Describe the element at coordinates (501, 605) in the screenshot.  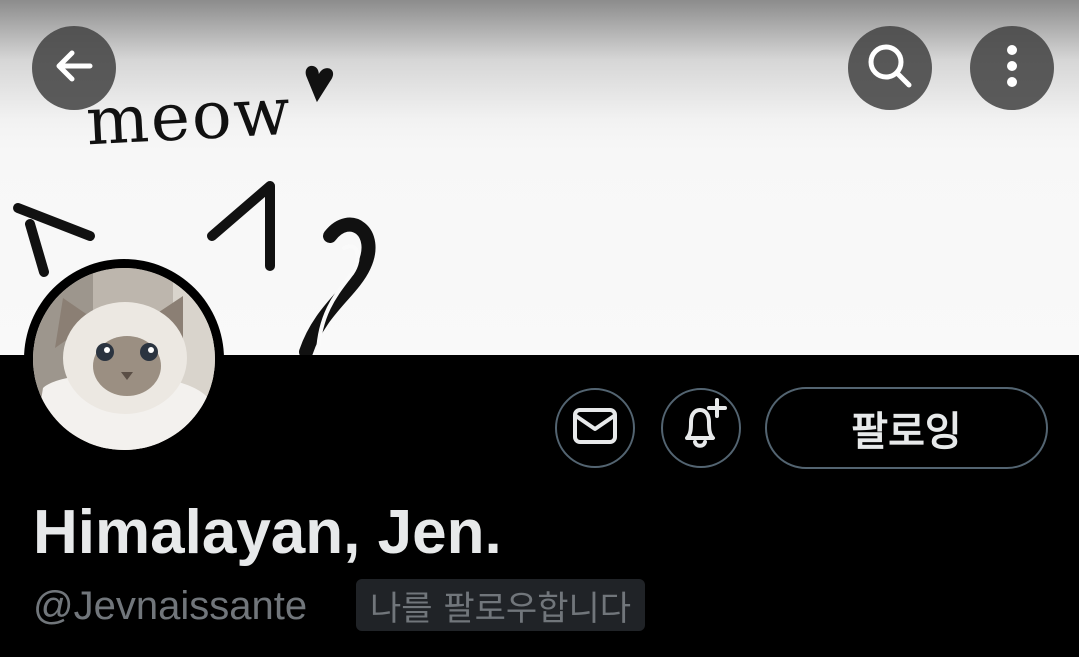
I see `follows-you-badge: 나를 팔로우합니다` at that location.